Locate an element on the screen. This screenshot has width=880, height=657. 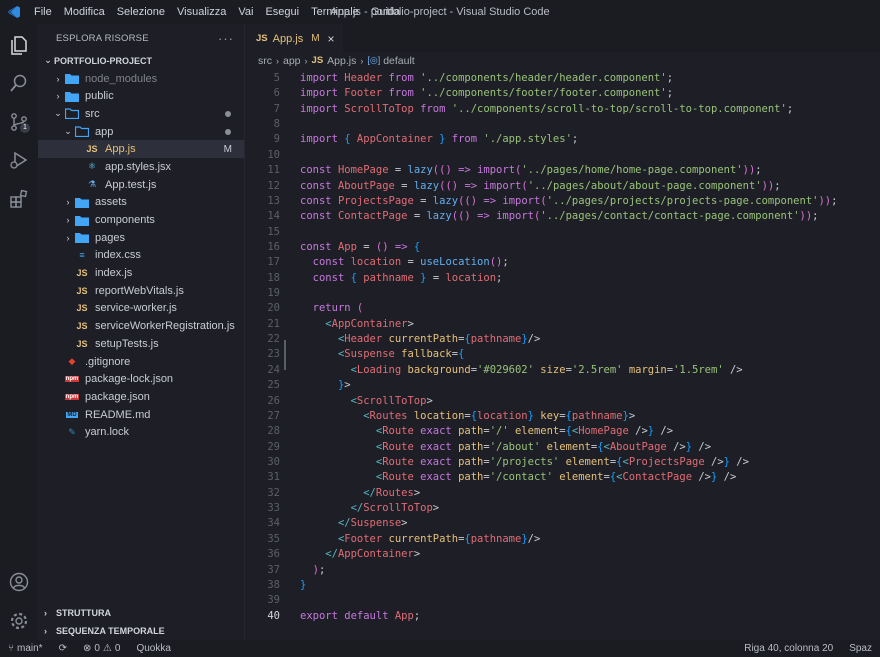
menu-file: File is located at coordinates (43, 12).